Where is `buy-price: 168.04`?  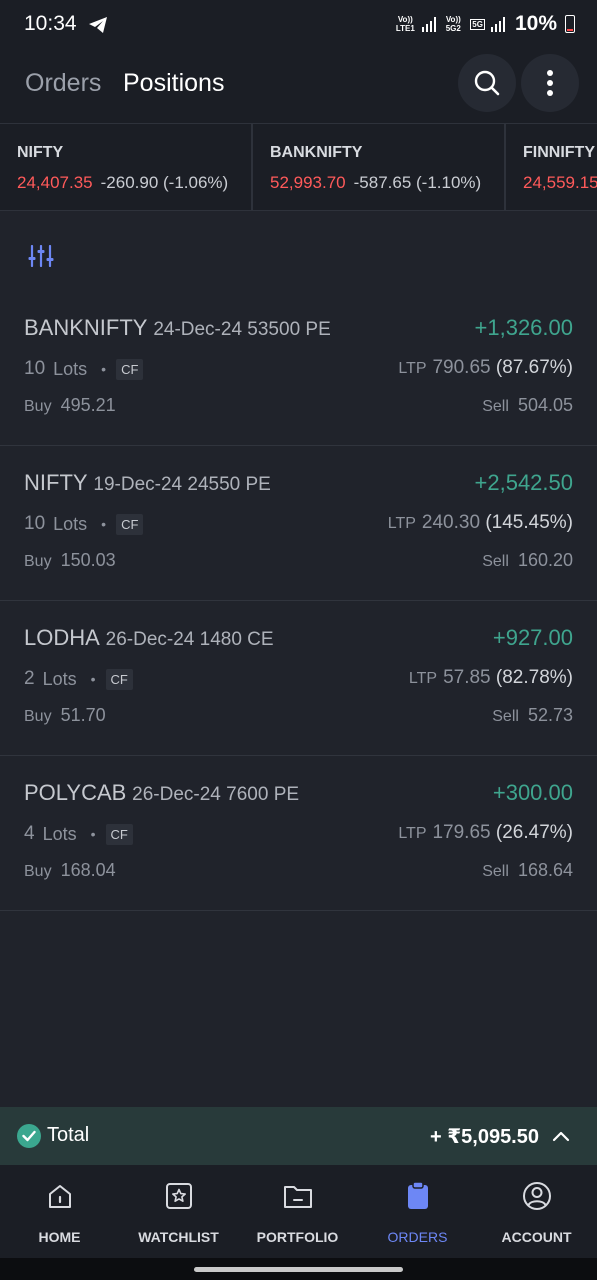 buy-price: 168.04 is located at coordinates (88, 870).